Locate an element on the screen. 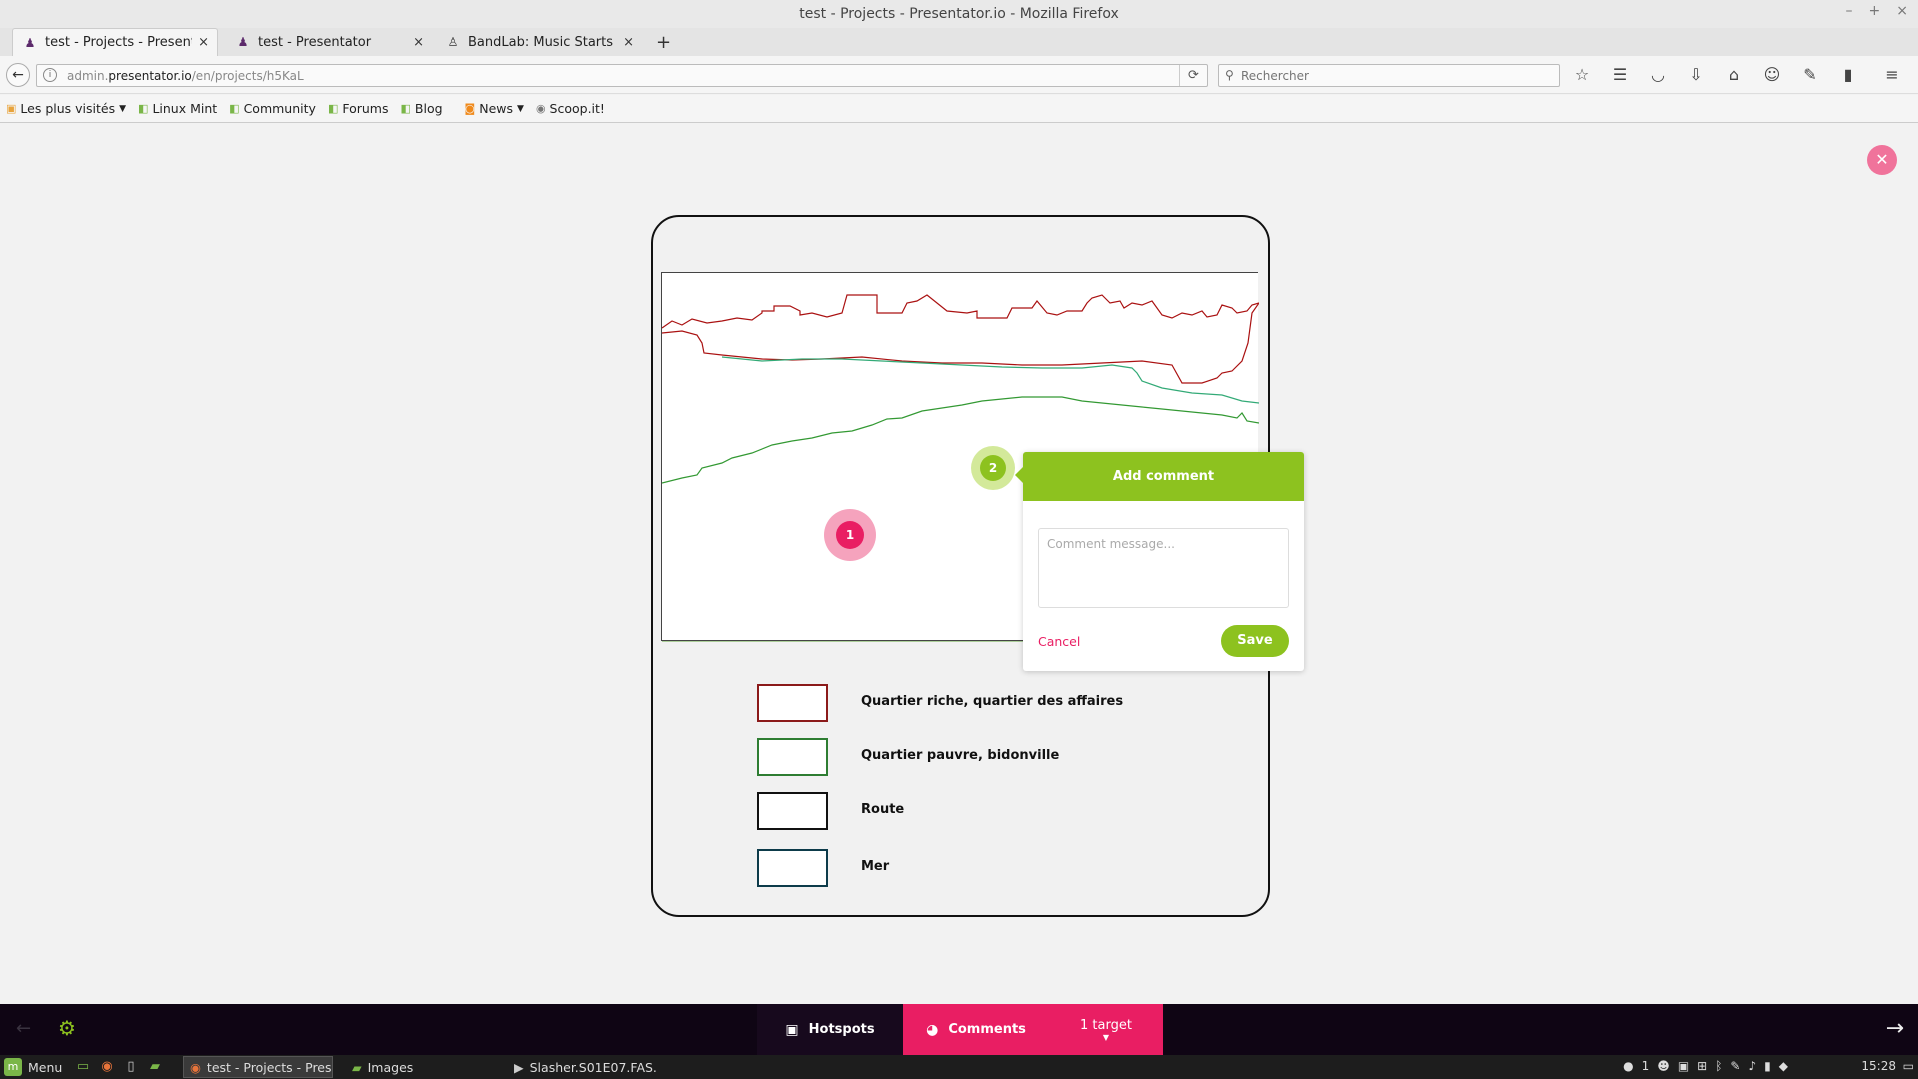  volume-icon: ♪ is located at coordinates (1752, 1066).